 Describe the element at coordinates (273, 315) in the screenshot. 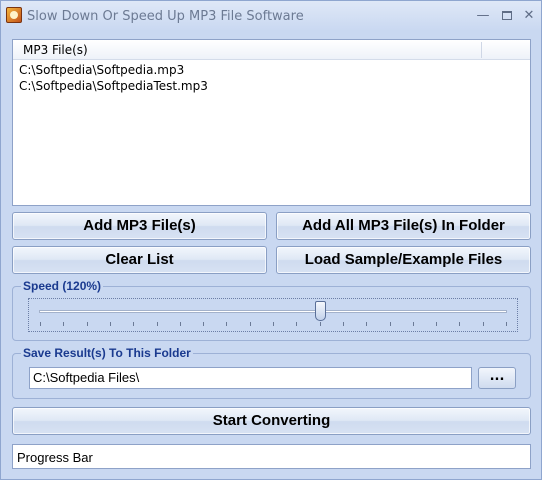

I see `speed-slider` at that location.